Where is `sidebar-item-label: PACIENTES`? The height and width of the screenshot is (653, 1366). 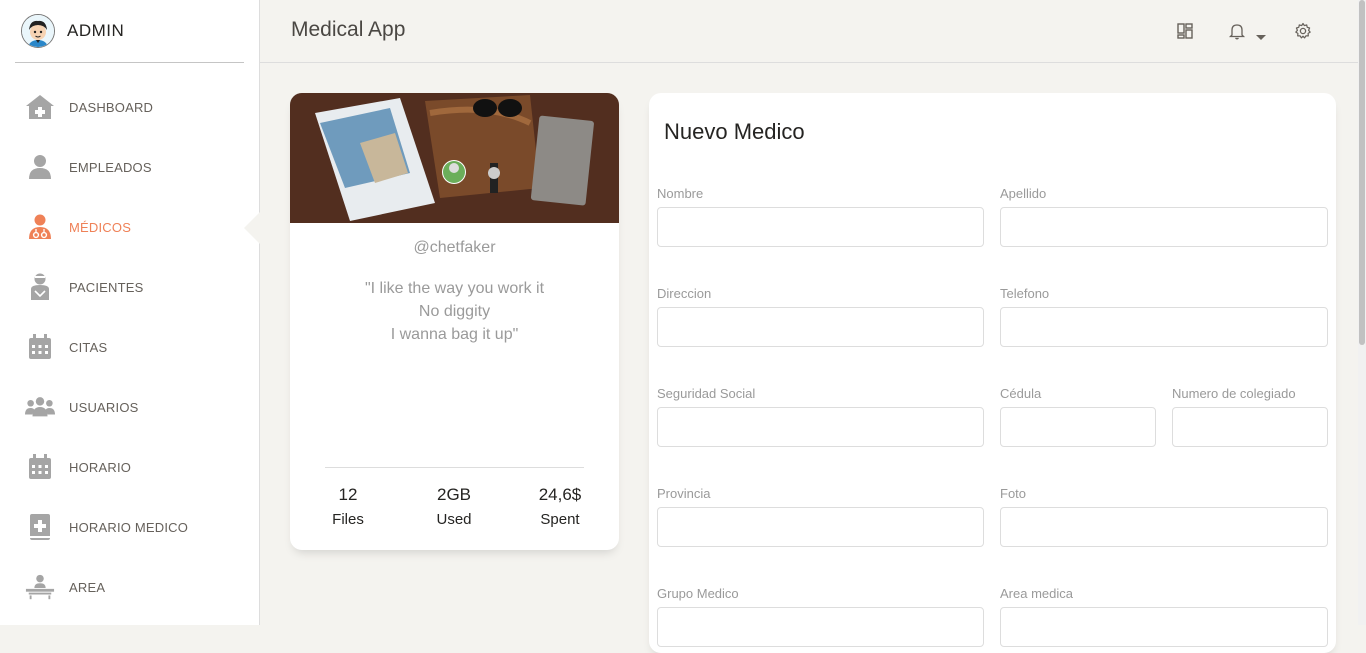 sidebar-item-label: PACIENTES is located at coordinates (106, 287).